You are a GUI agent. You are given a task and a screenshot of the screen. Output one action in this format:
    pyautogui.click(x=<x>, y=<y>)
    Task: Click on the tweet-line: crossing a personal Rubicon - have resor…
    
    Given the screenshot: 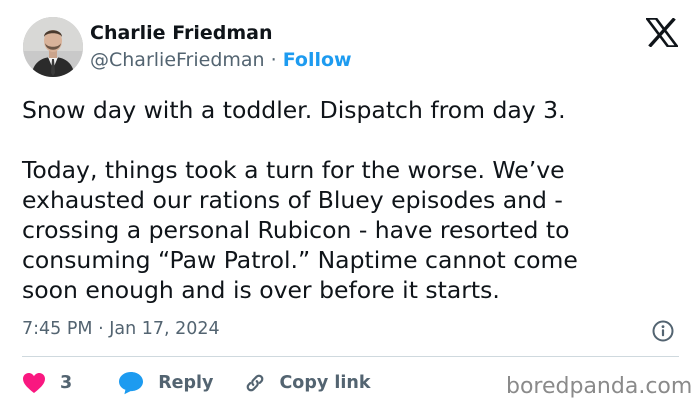 What is the action you would take?
    pyautogui.click(x=296, y=230)
    